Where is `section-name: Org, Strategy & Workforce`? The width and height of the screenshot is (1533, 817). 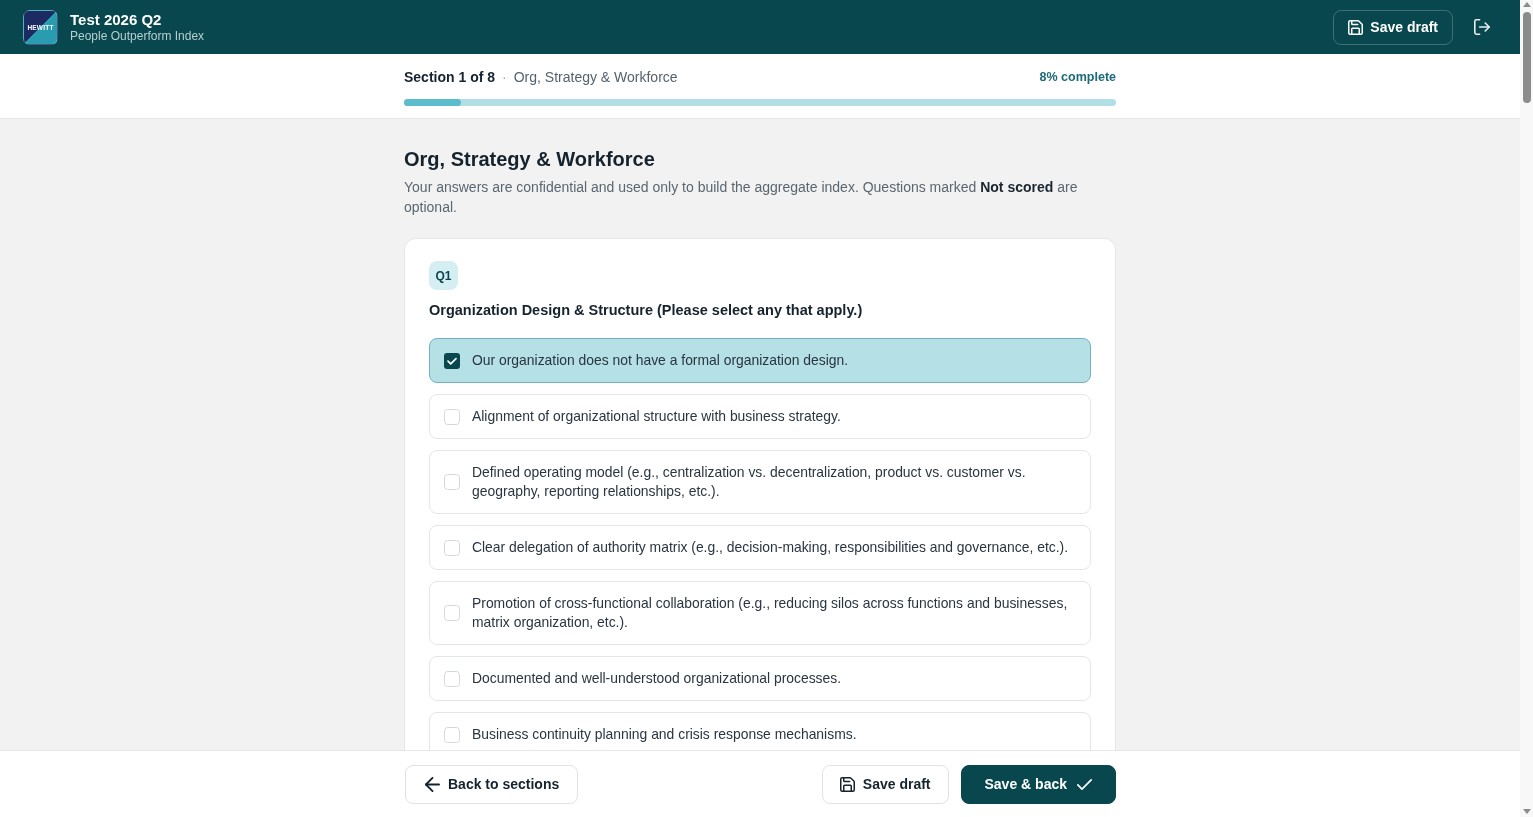 section-name: Org, Strategy & Workforce is located at coordinates (595, 77).